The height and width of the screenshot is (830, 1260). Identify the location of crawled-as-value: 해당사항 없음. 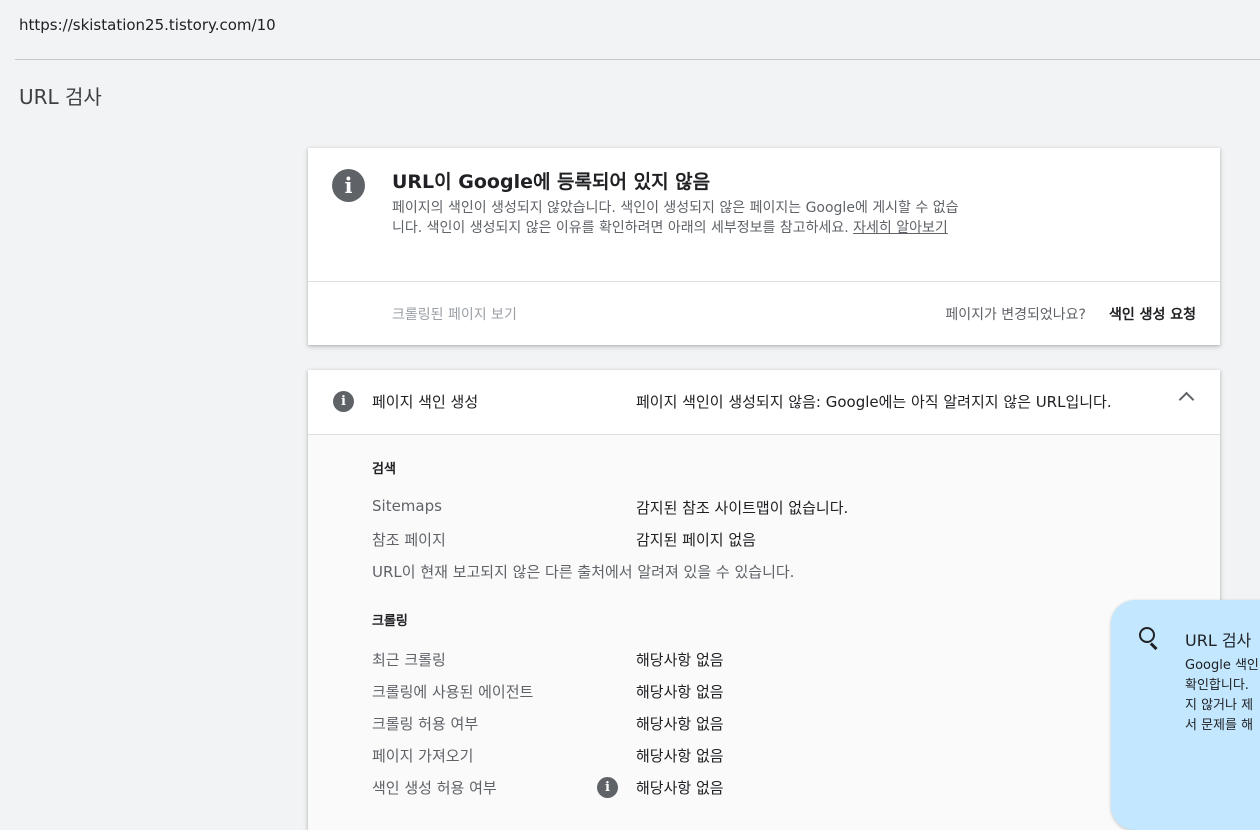
(680, 692).